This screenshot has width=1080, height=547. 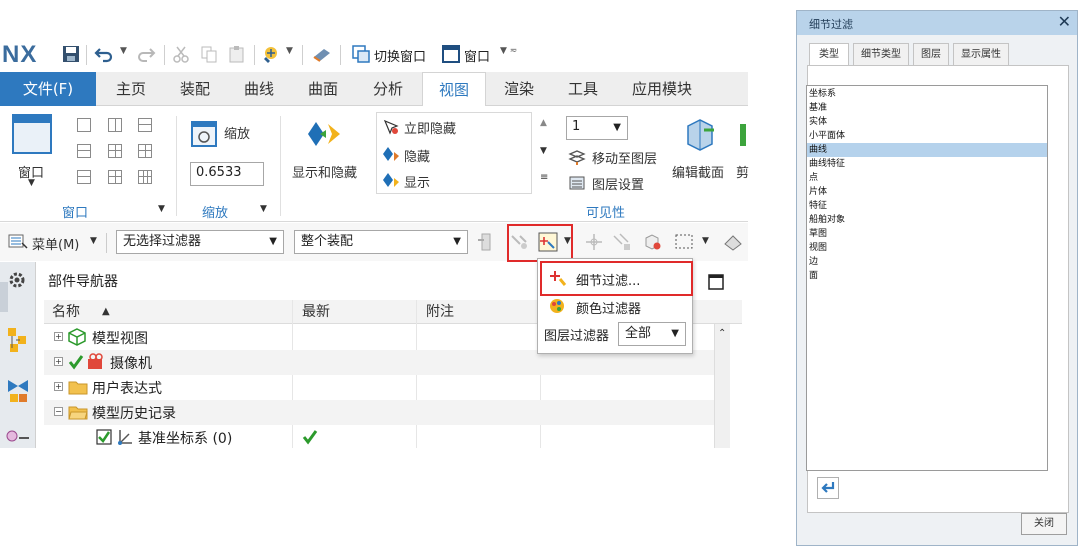 What do you see at coordinates (391, 155) in the screenshot?
I see `hide-icon` at bounding box center [391, 155].